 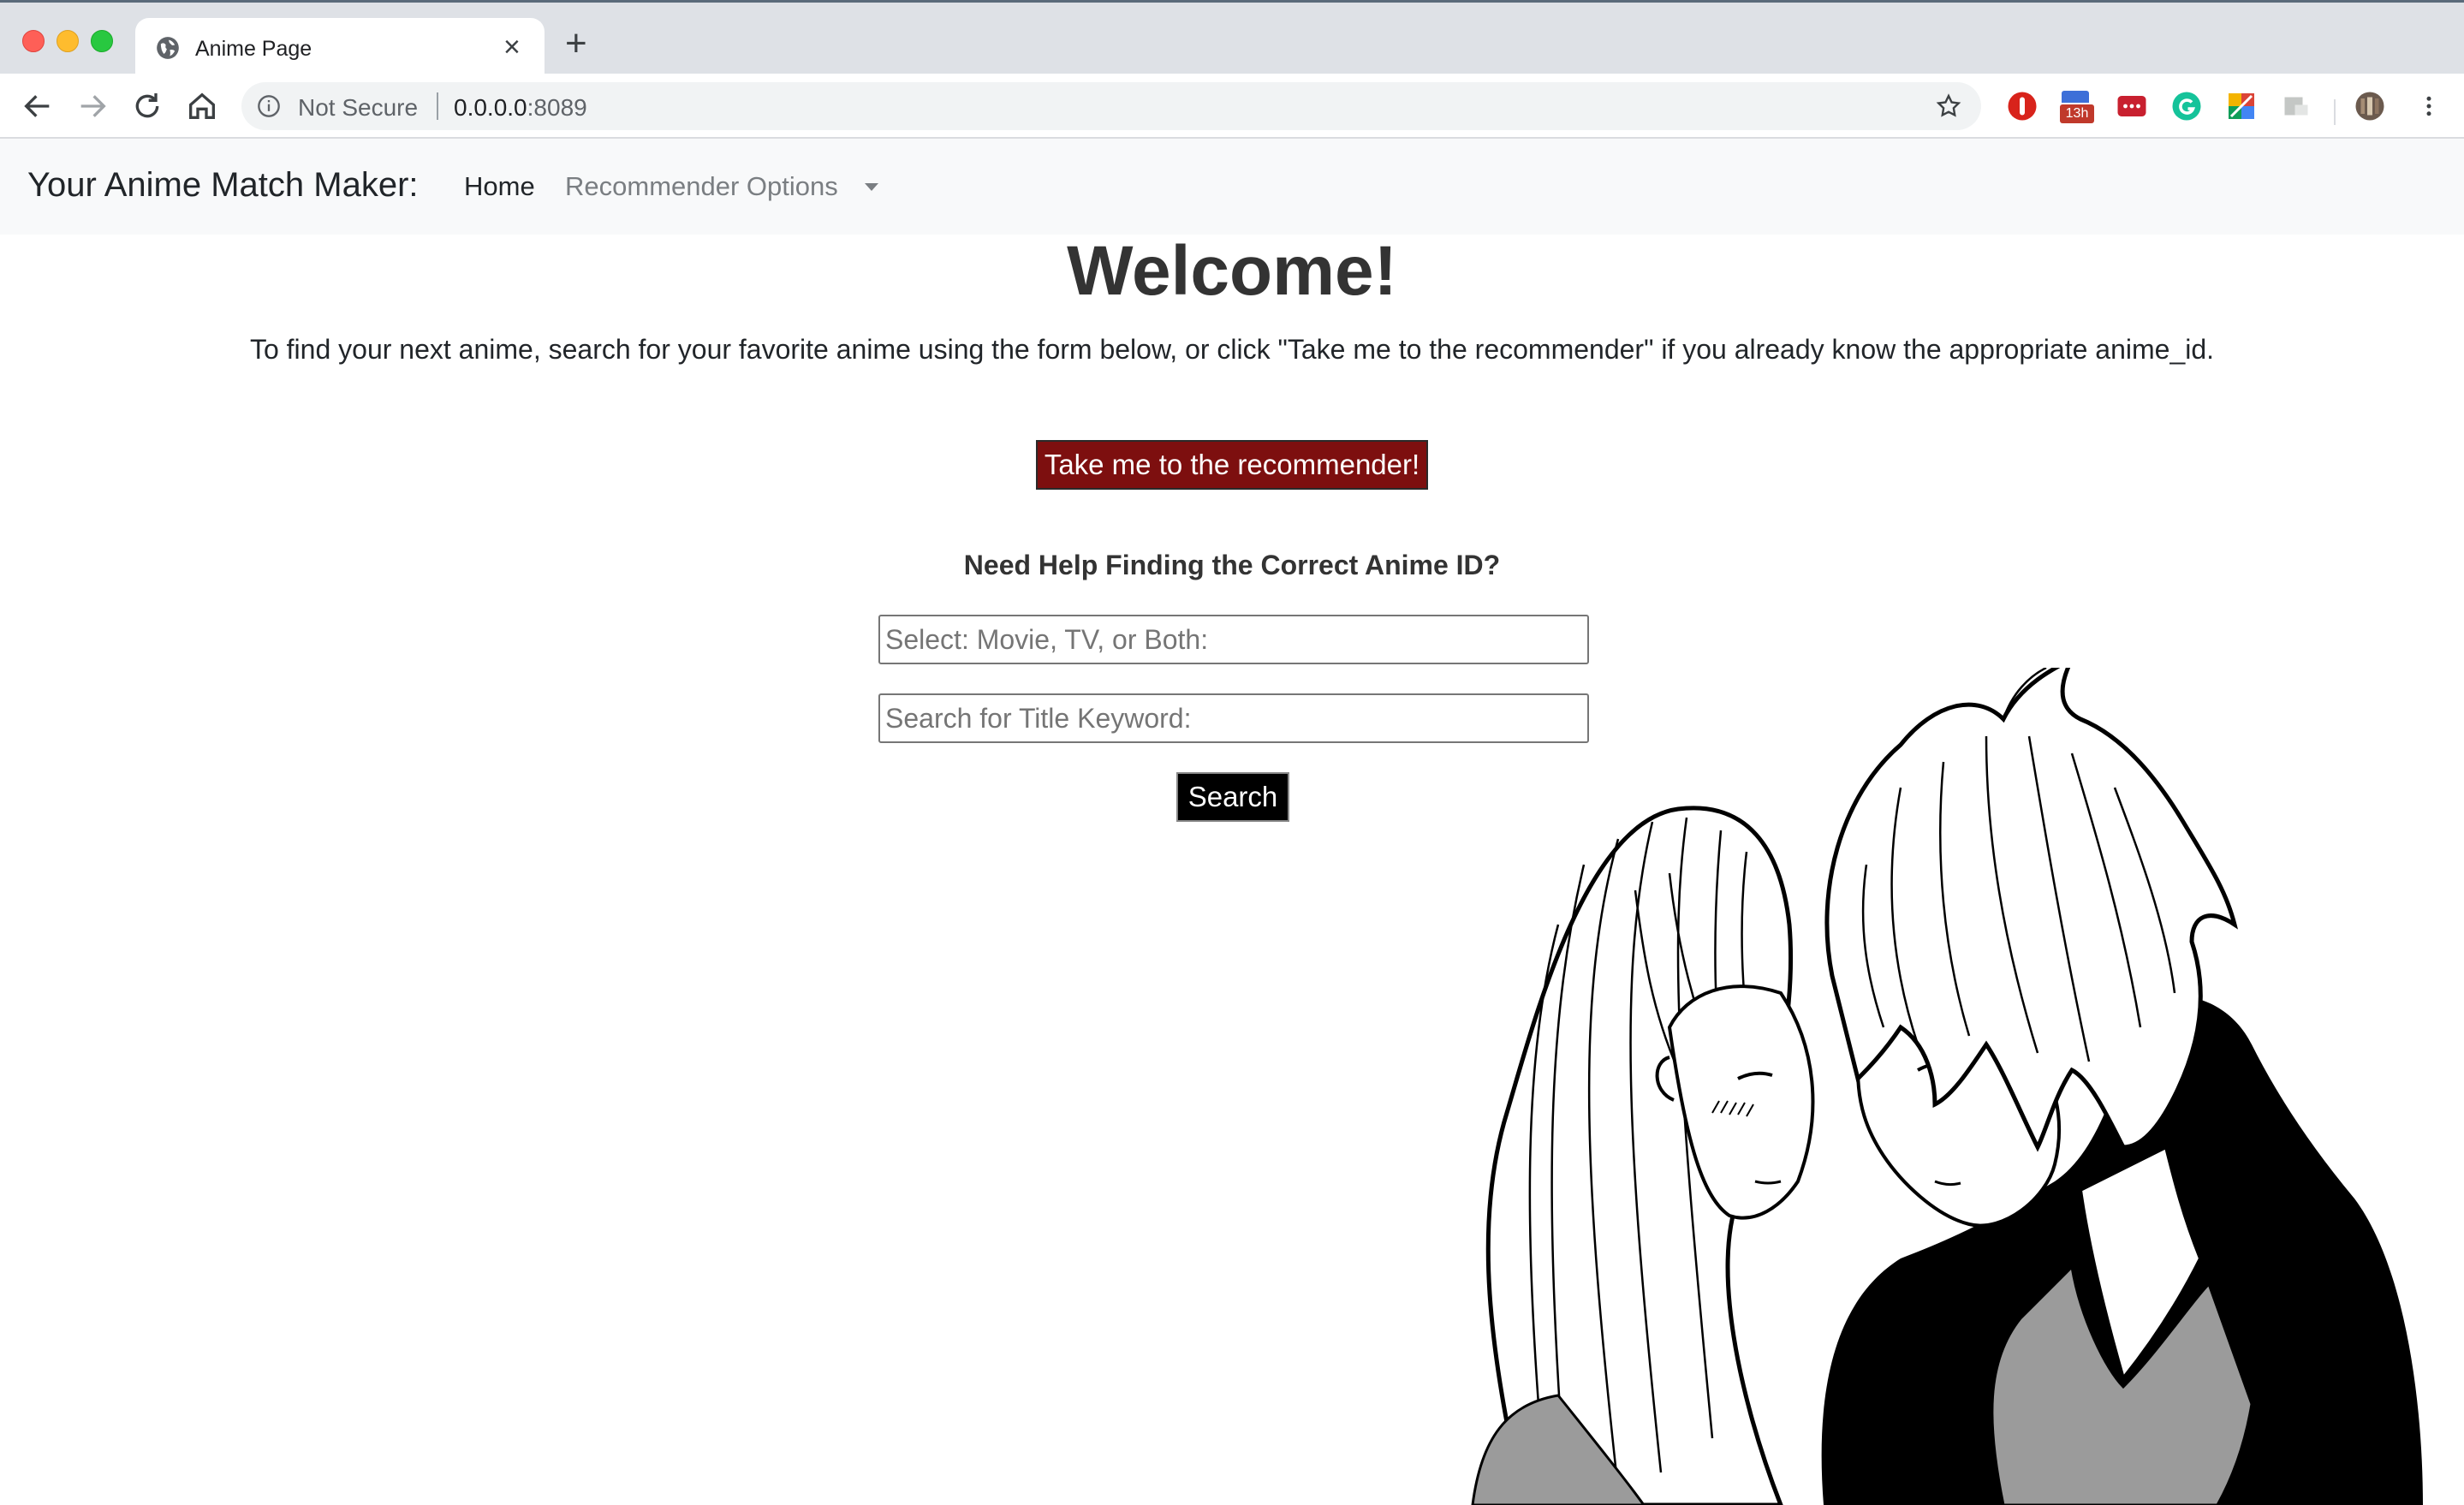 What do you see at coordinates (1232, 465) in the screenshot?
I see `take-me-to-recommender-button: Take me to the recommender!` at bounding box center [1232, 465].